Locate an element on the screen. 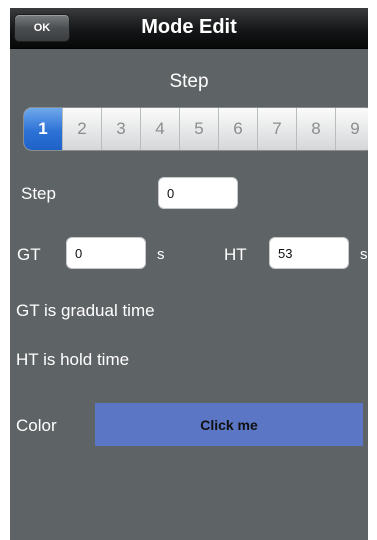 The image size is (377, 540). step-label: Step is located at coordinates (38, 193).